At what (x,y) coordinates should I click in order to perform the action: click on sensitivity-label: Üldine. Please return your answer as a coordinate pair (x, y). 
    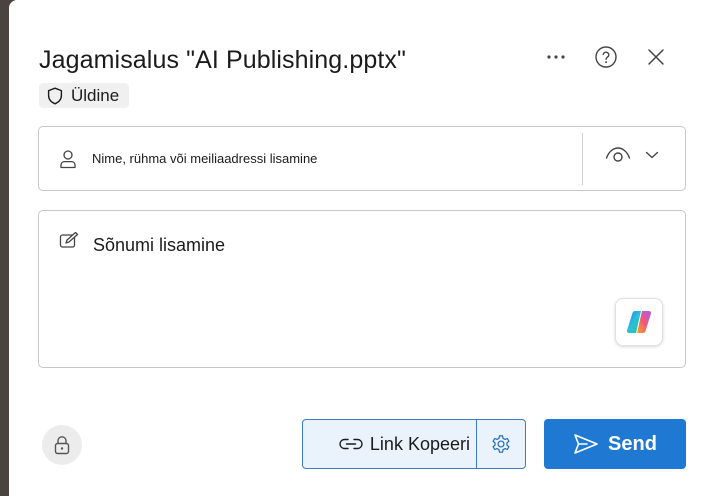
    Looking at the image, I should click on (95, 95).